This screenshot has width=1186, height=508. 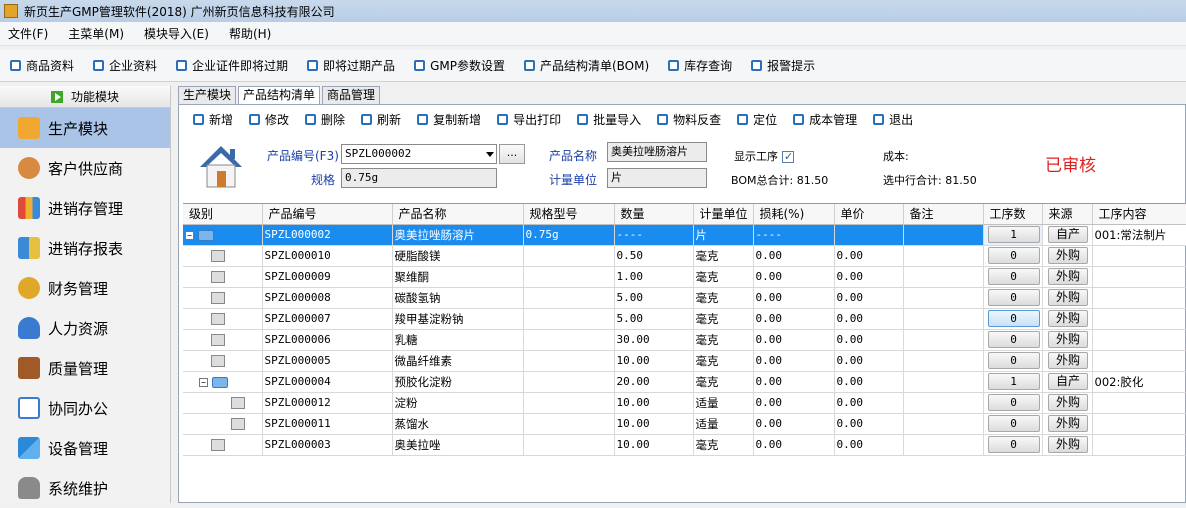 I want to click on spec-cell, so click(x=569, y=319).